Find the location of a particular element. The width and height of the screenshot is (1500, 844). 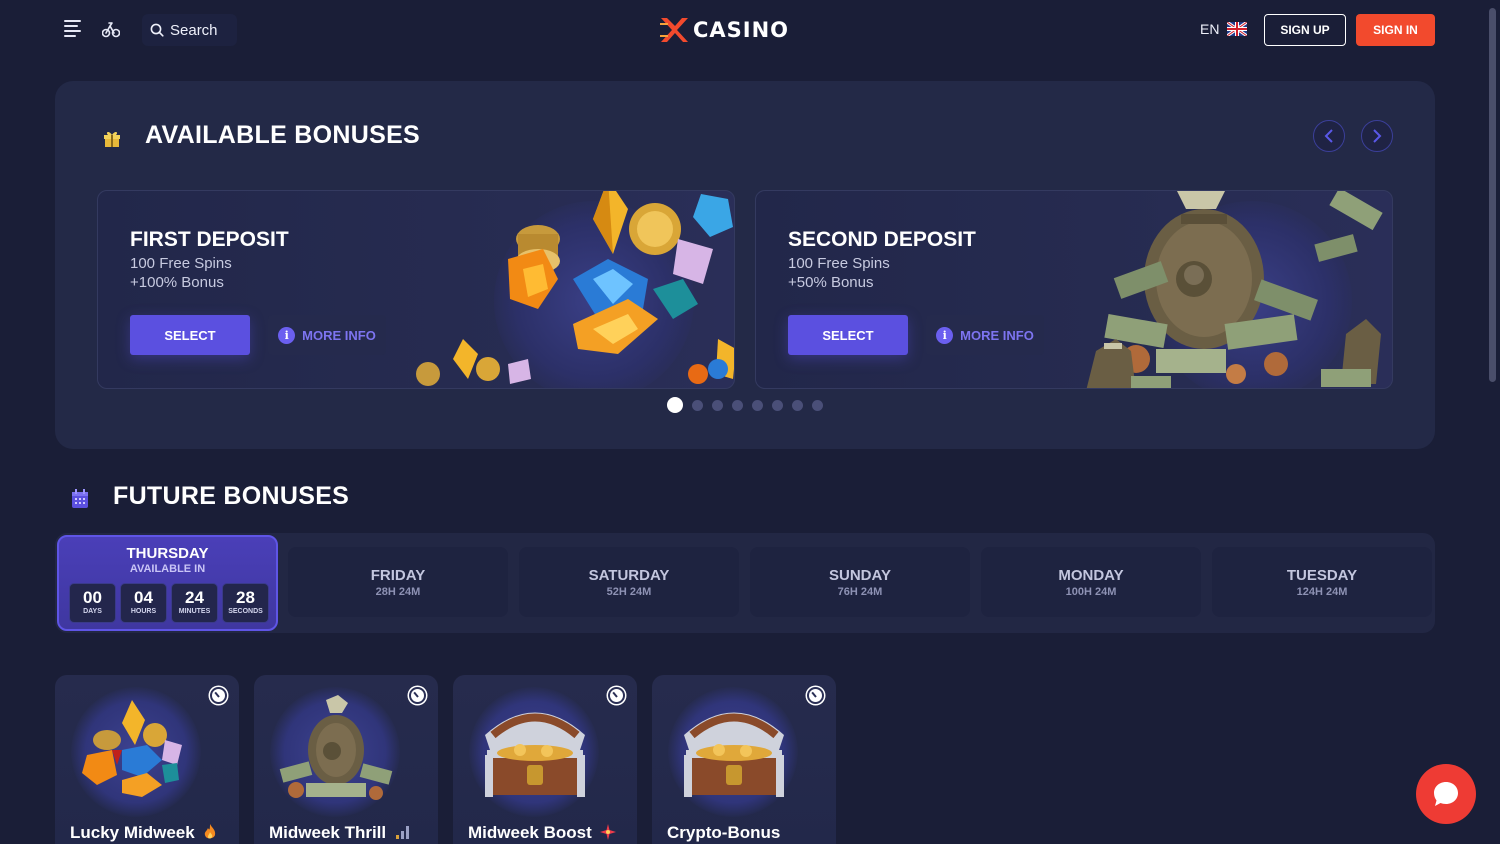

tile-name: Midweek Boost is located at coordinates (542, 833).